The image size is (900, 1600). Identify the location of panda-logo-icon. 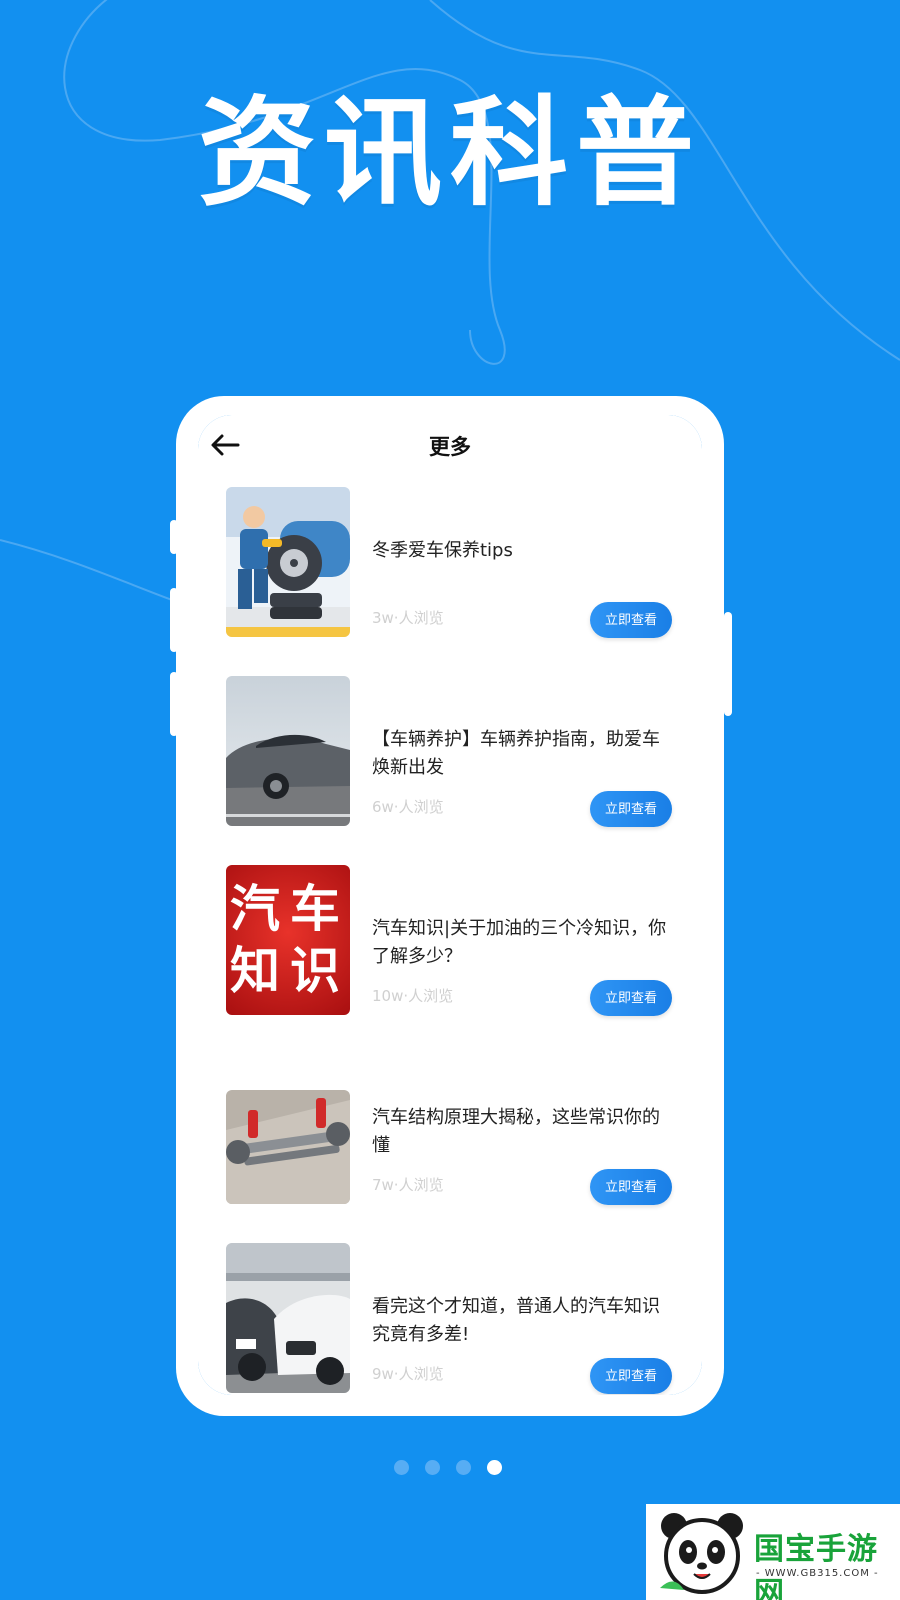
(701, 1553).